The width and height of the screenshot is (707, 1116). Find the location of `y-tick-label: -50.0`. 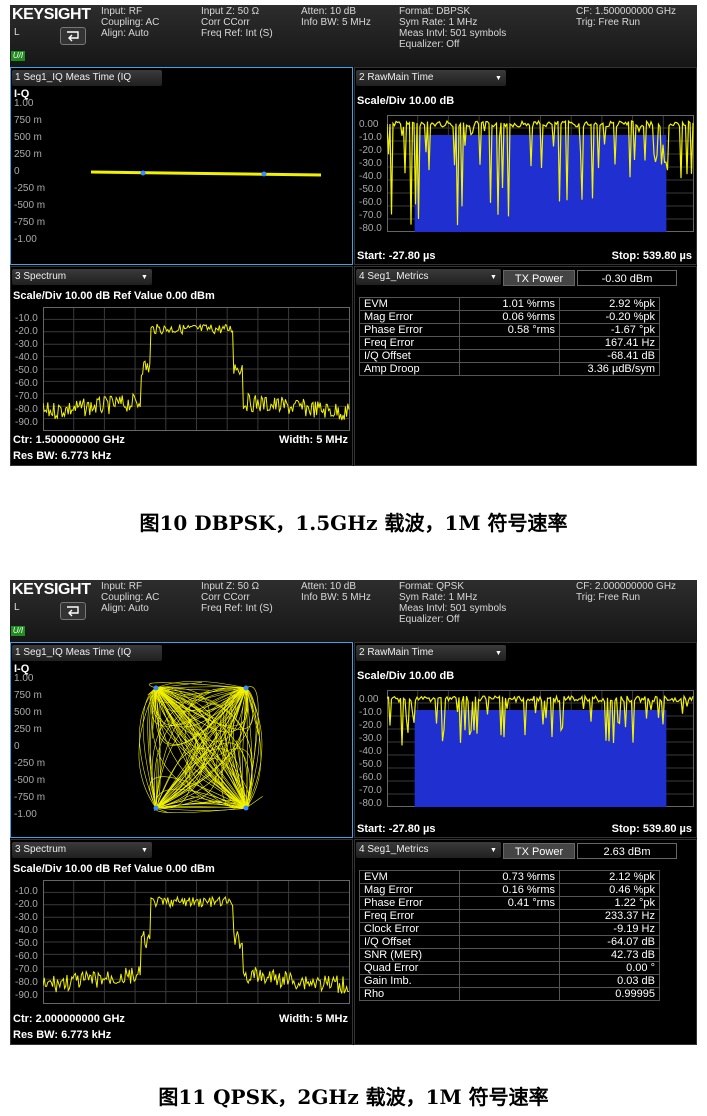

y-tick-label: -50.0 is located at coordinates (370, 189).